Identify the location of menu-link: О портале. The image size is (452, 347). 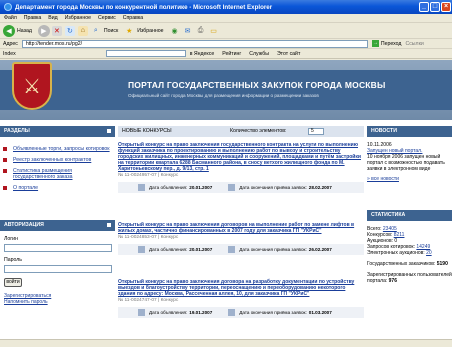
(25, 188).